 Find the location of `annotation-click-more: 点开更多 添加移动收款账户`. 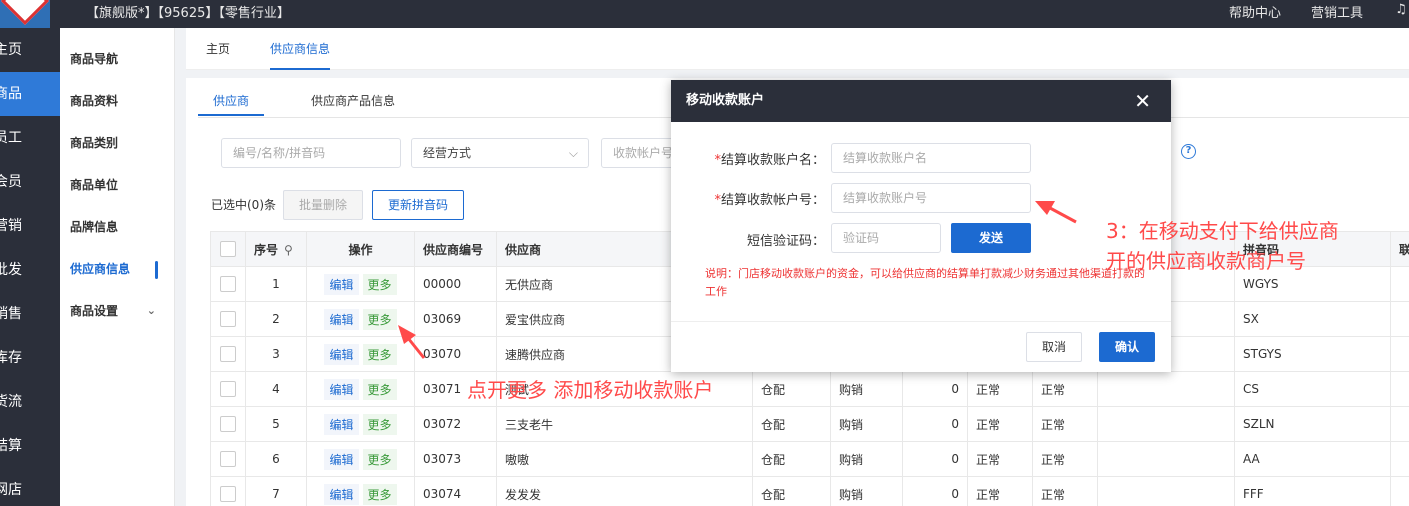

annotation-click-more: 点开更多 添加移动收款账户 is located at coordinates (590, 390).